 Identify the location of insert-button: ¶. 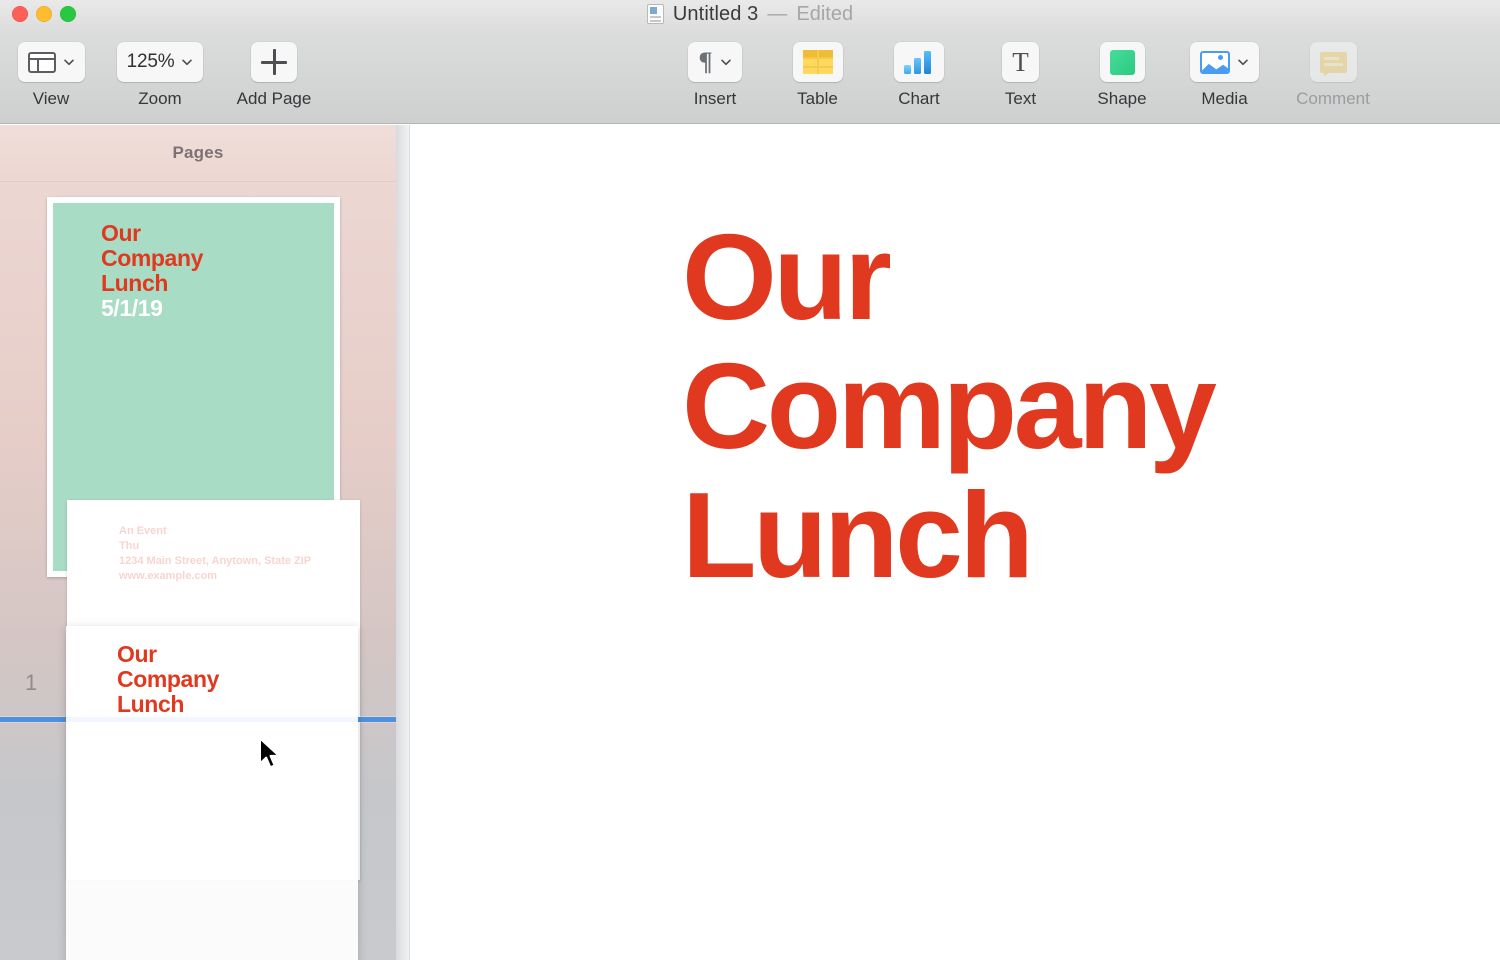
(715, 62).